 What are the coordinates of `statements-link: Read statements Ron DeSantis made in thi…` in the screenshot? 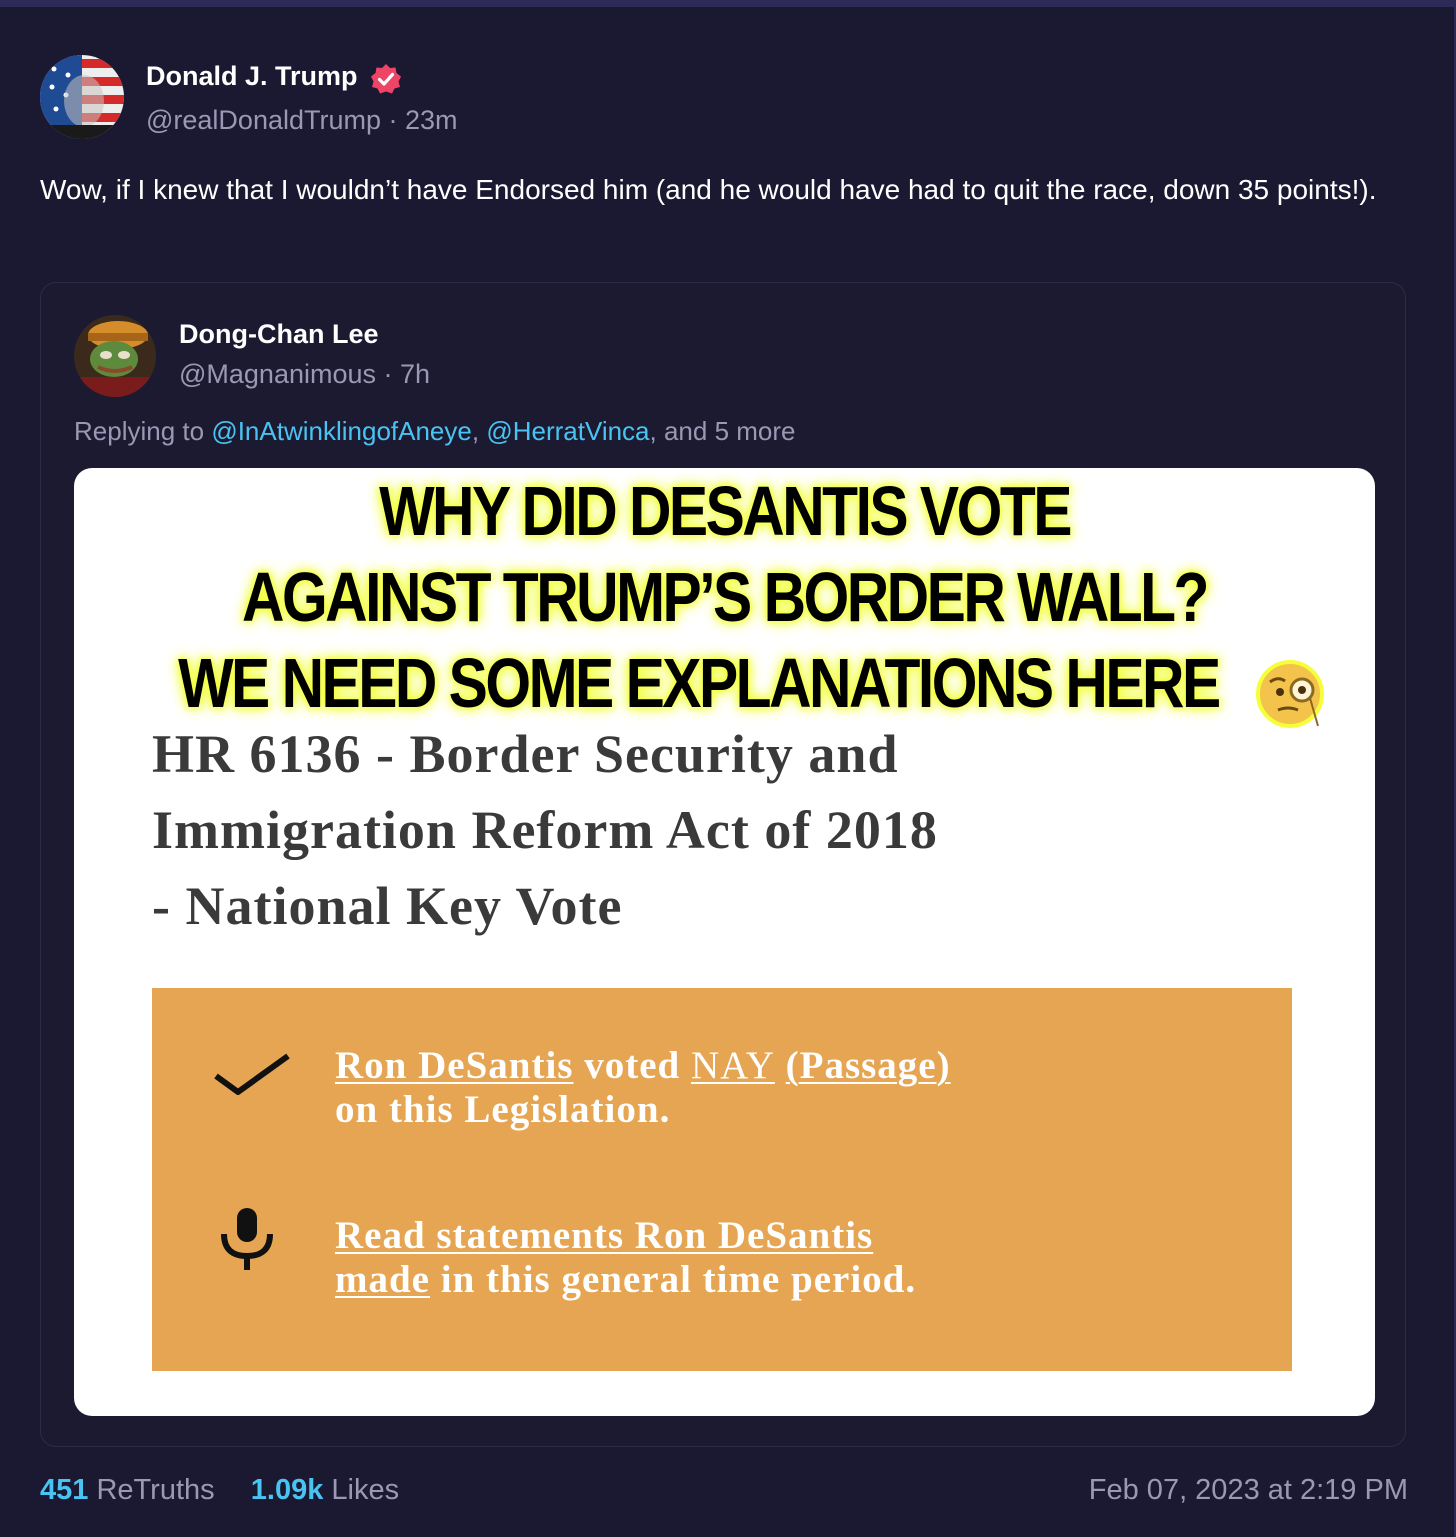 It's located at (625, 1258).